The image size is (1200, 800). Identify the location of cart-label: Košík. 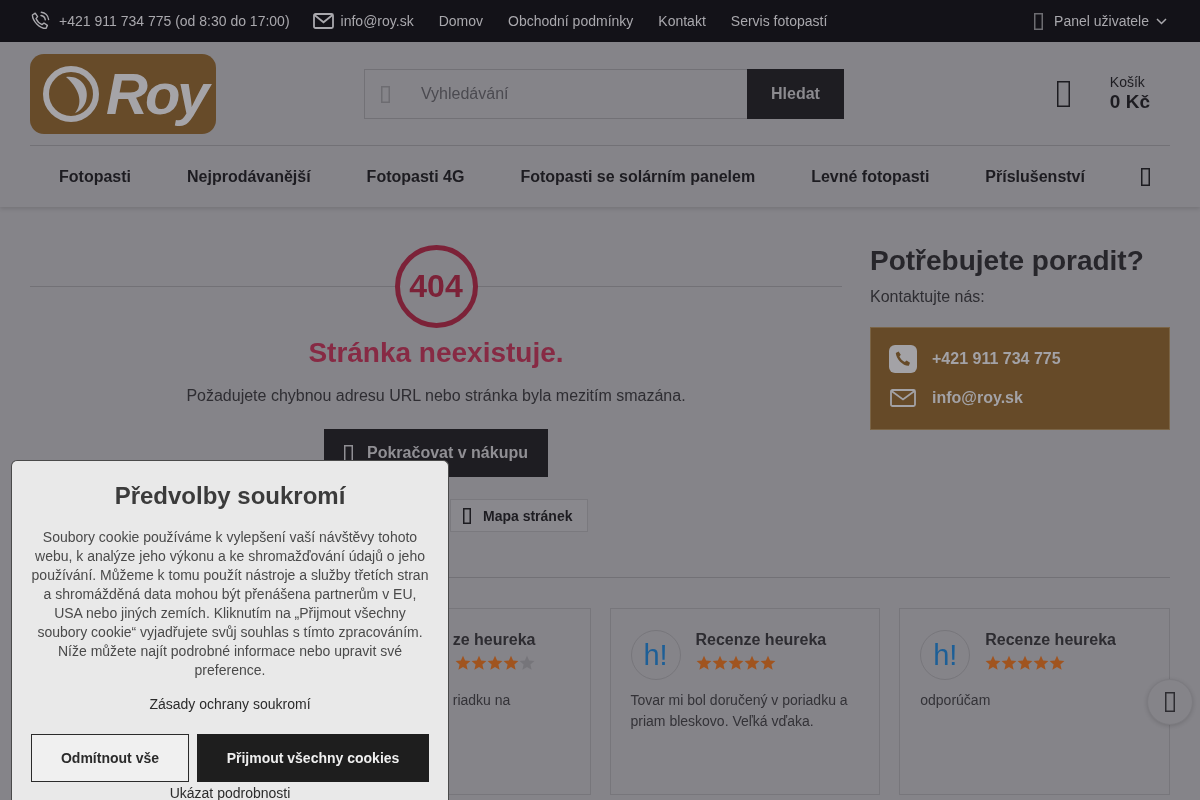
(1129, 82).